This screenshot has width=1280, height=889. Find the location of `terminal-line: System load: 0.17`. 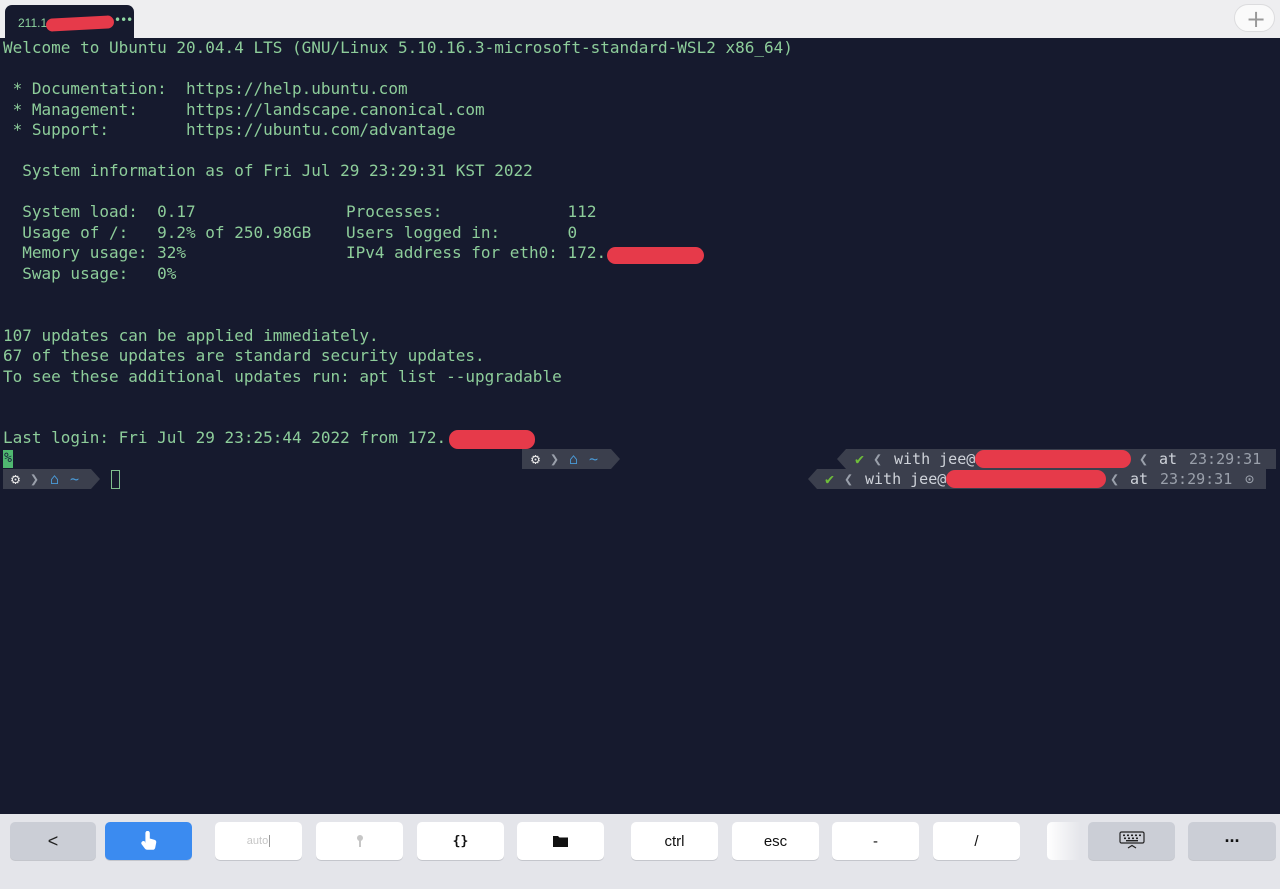

terminal-line: System load: 0.17 is located at coordinates (99, 211).